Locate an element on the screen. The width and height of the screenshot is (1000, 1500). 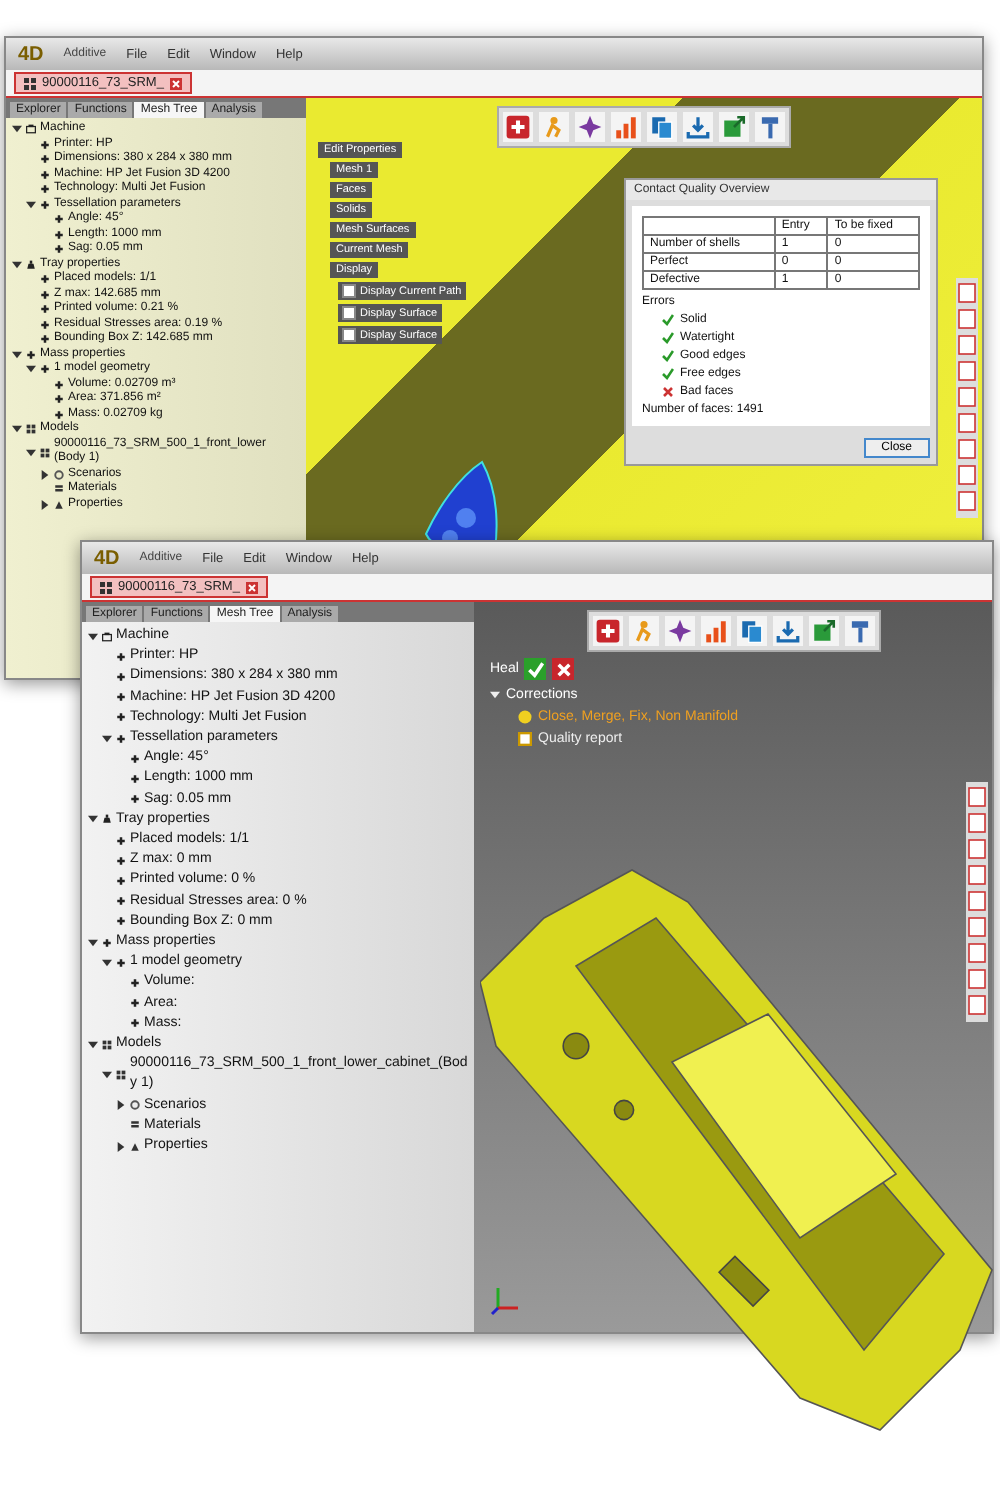
column-header is located at coordinates (709, 226).